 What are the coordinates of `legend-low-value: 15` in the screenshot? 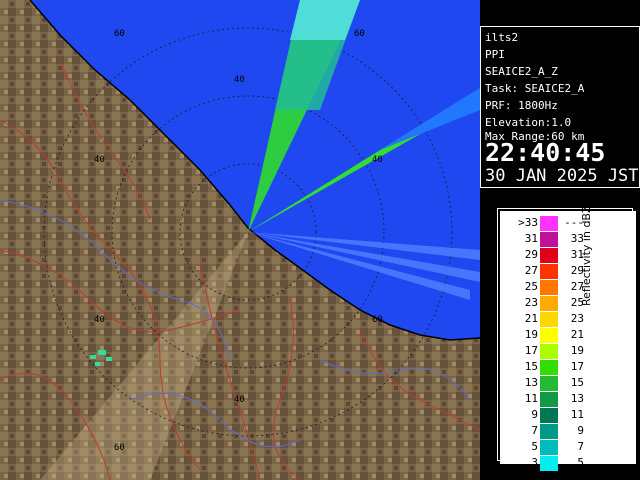 It's located at (531, 366).